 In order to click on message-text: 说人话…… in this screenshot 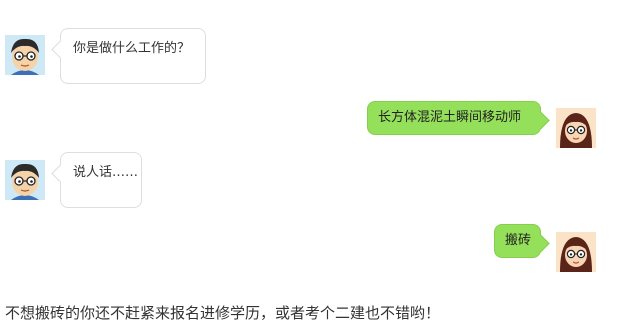, I will do `click(106, 172)`.